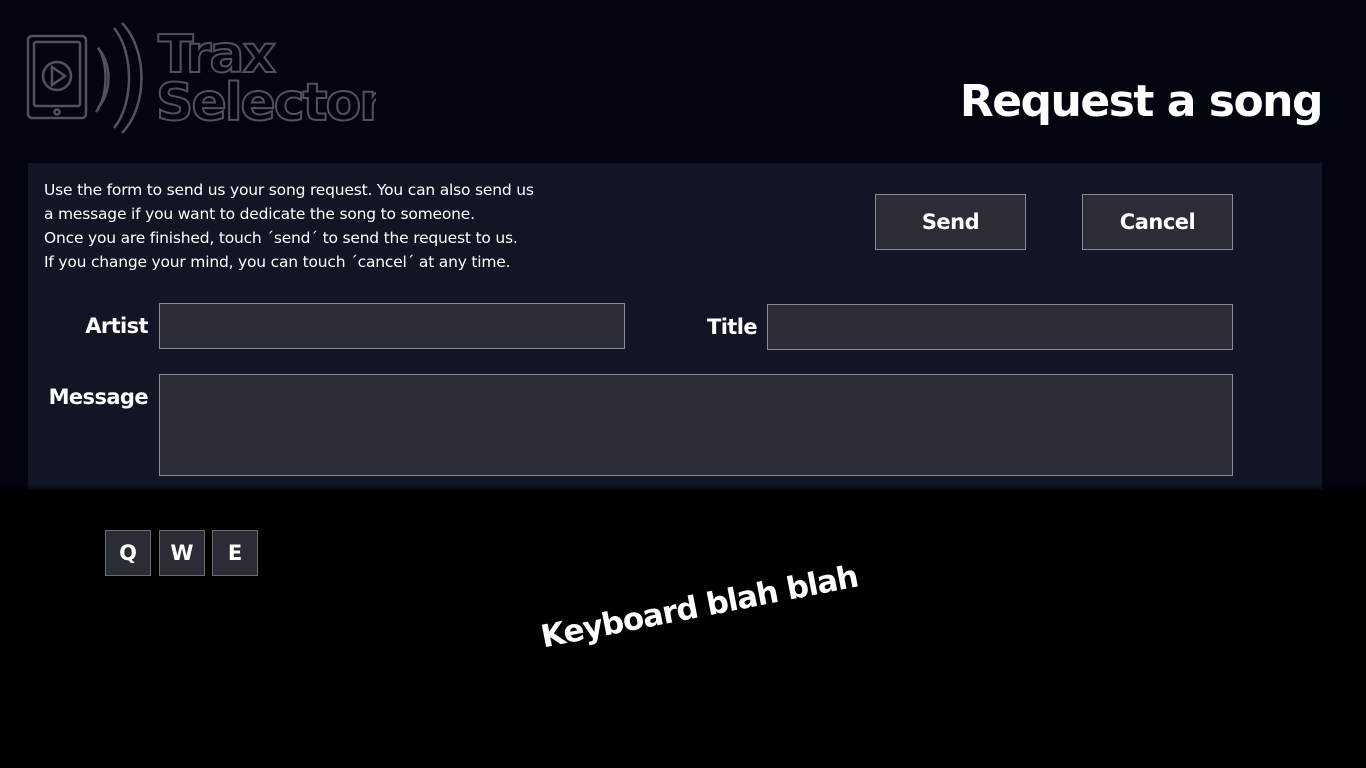  What do you see at coordinates (98, 397) in the screenshot?
I see `message-label: Message` at bounding box center [98, 397].